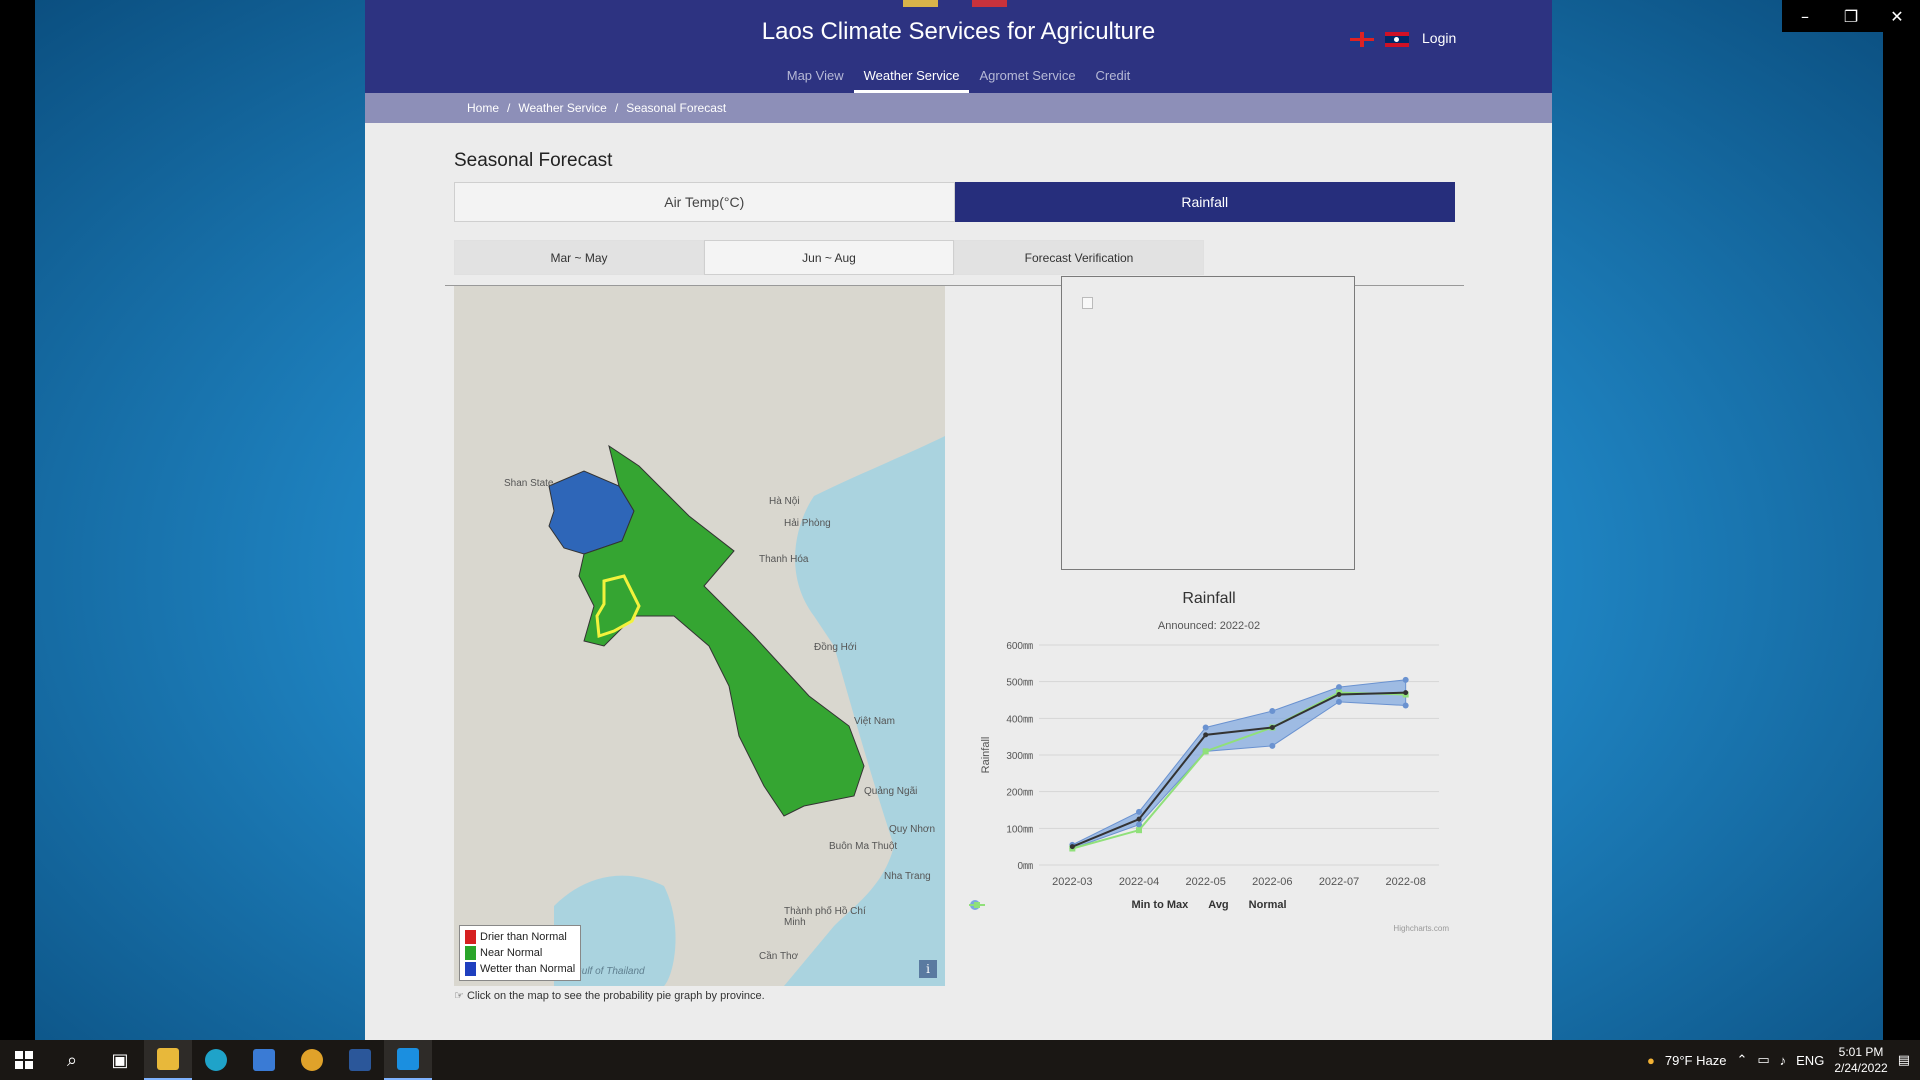  I want to click on tab-rainfall: Rainfall, so click(1204, 202).